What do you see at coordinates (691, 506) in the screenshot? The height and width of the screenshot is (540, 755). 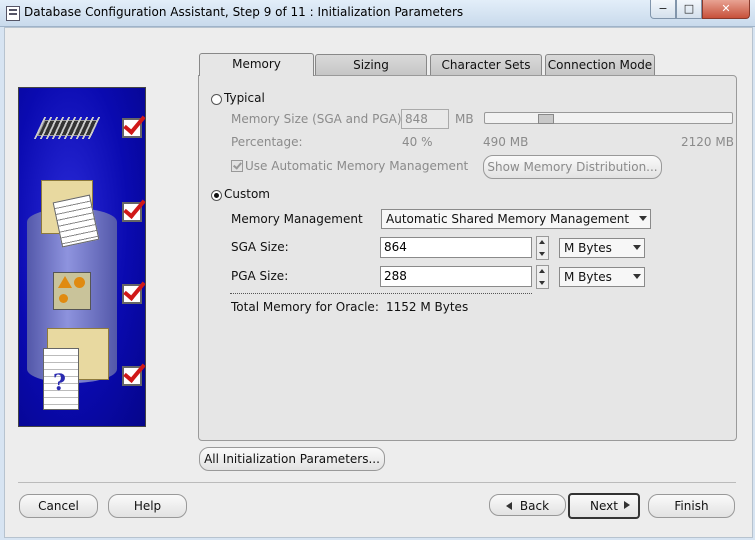 I see `finish-button: Finish` at bounding box center [691, 506].